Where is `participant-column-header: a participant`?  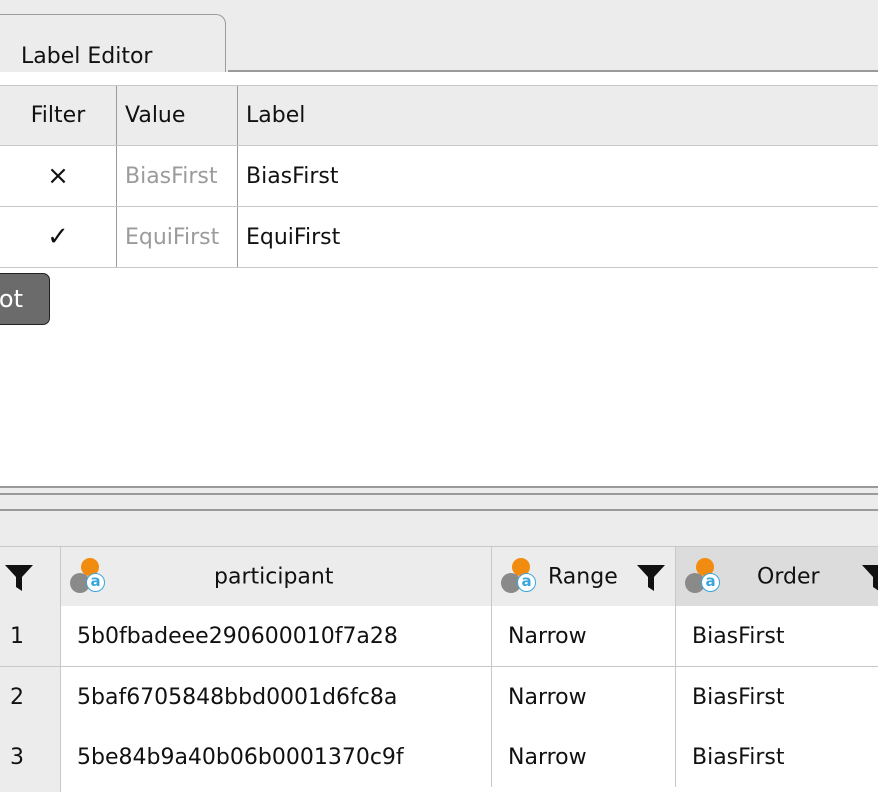
participant-column-header: a participant is located at coordinates (276, 577).